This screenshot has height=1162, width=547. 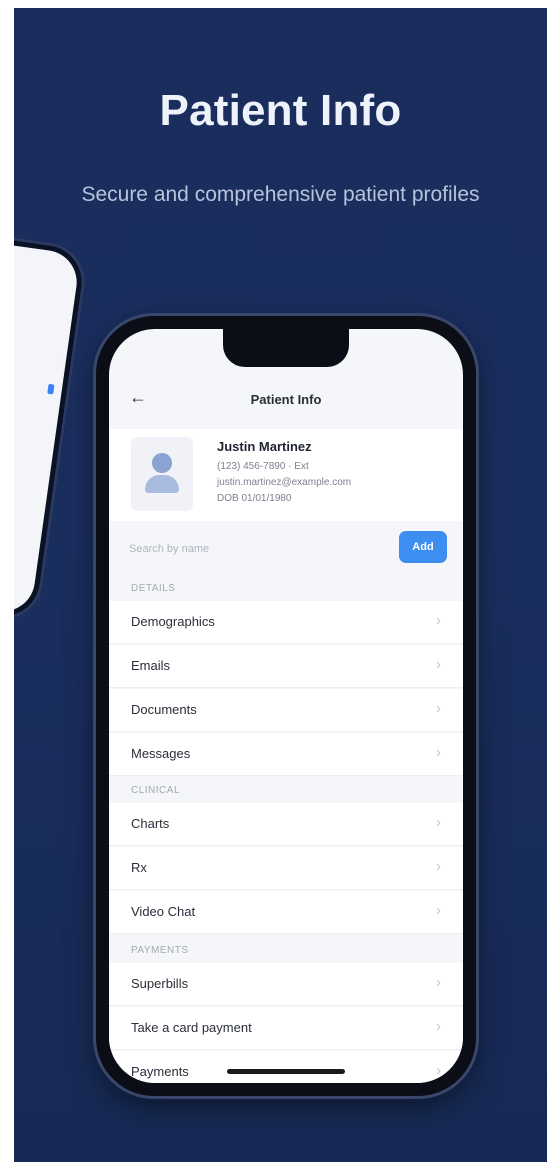 What do you see at coordinates (160, 950) in the screenshot?
I see `section-header-payments: PAYMENTS` at bounding box center [160, 950].